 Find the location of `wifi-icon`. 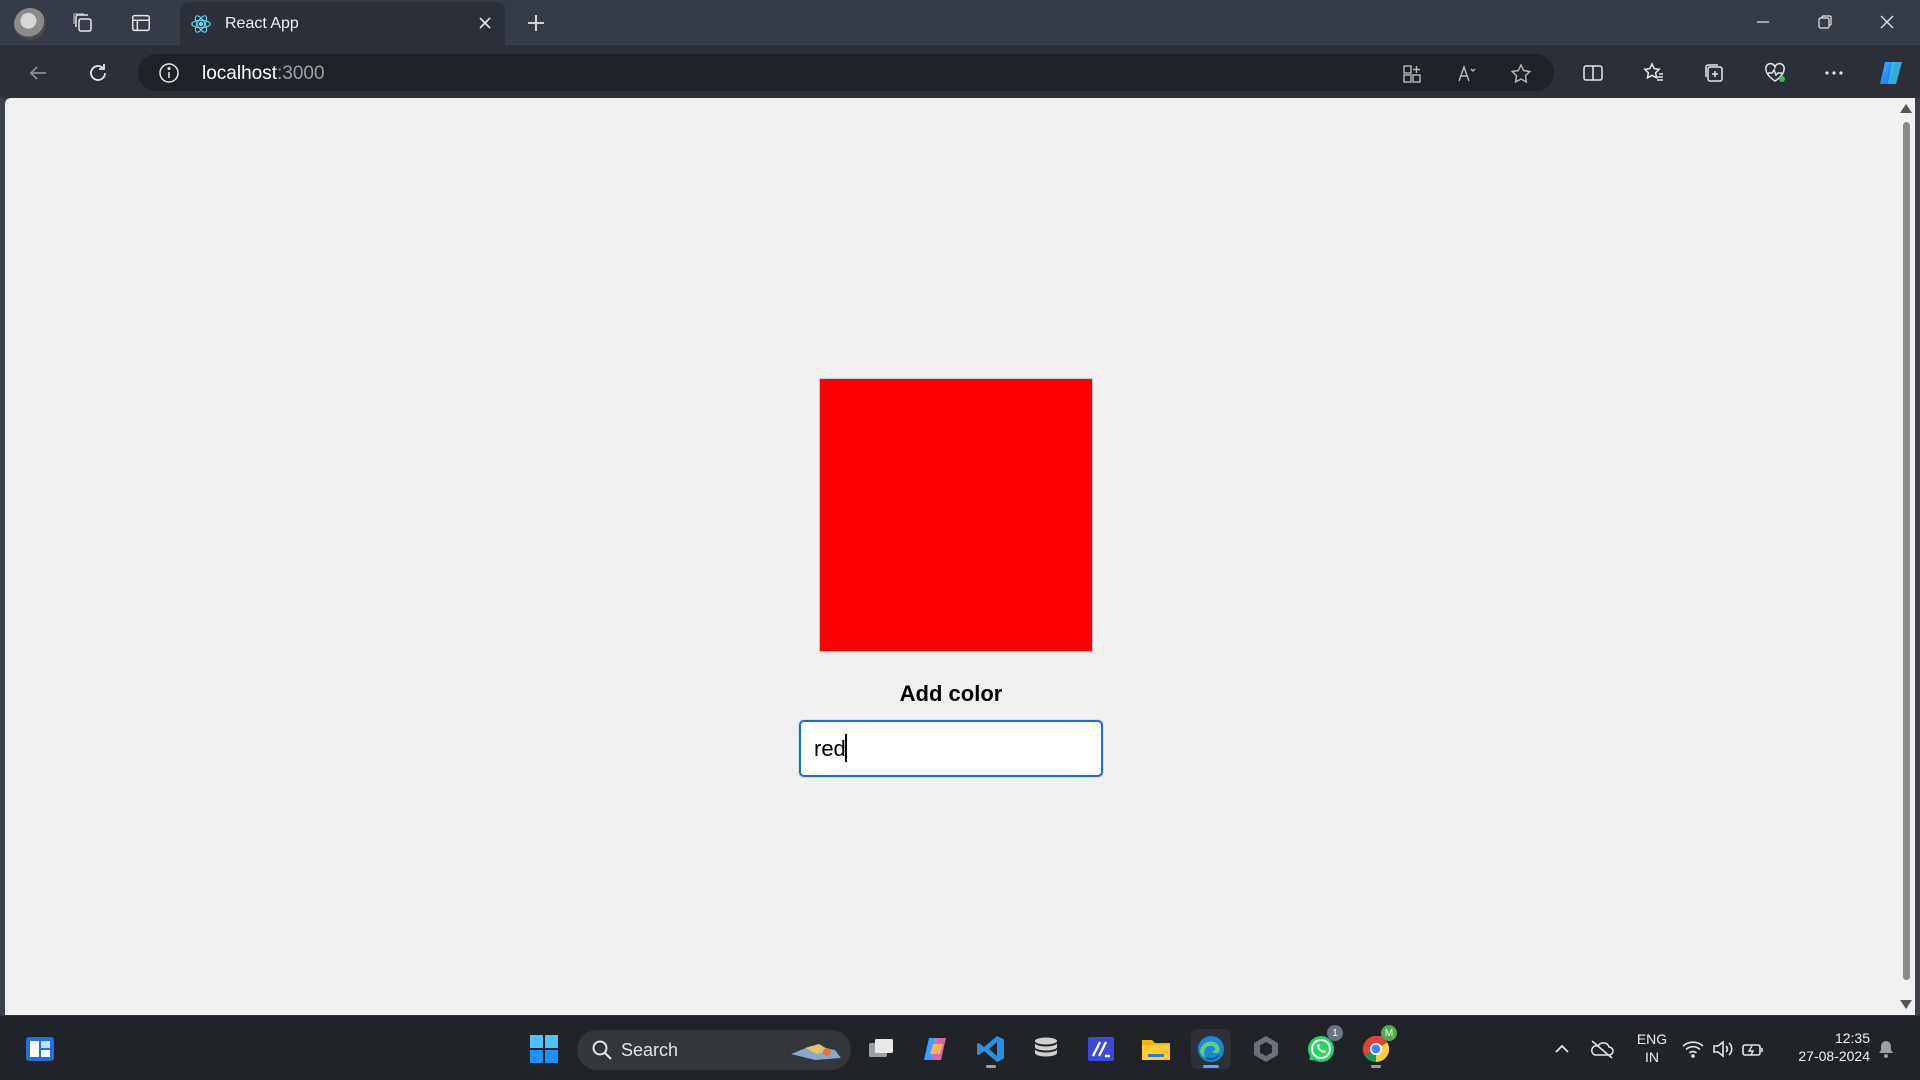

wifi-icon is located at coordinates (1693, 1049).